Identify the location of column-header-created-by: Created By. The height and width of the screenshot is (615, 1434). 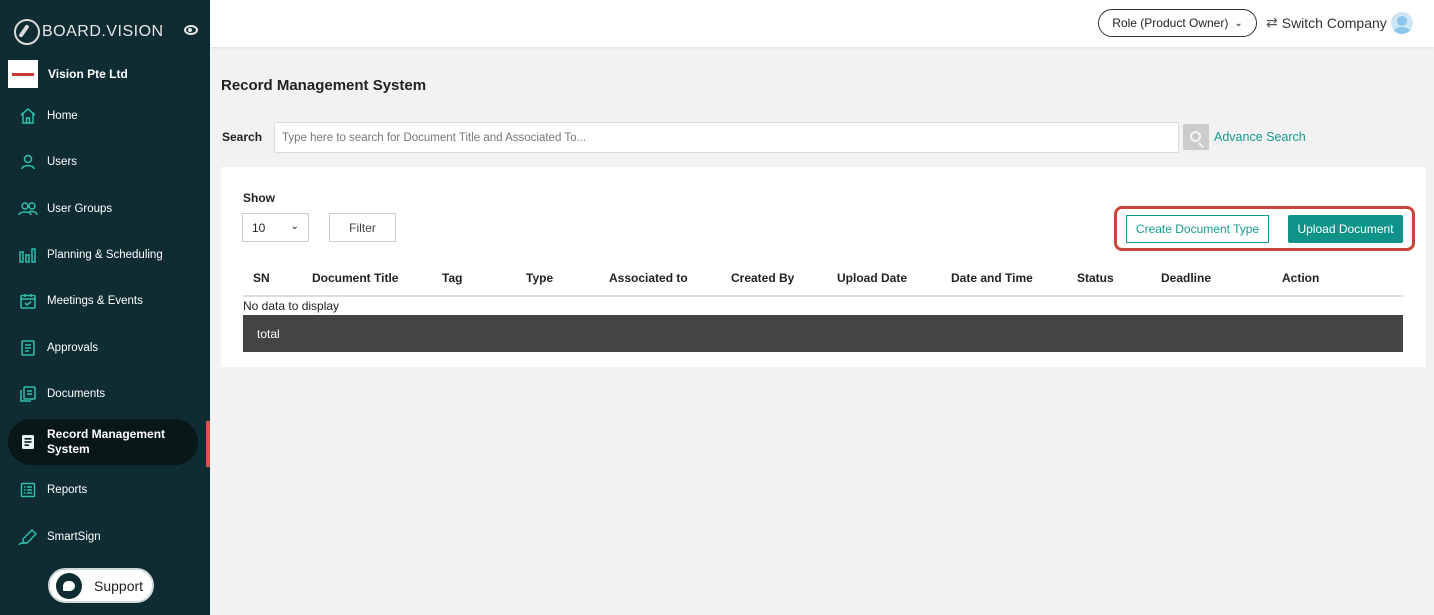
(762, 278).